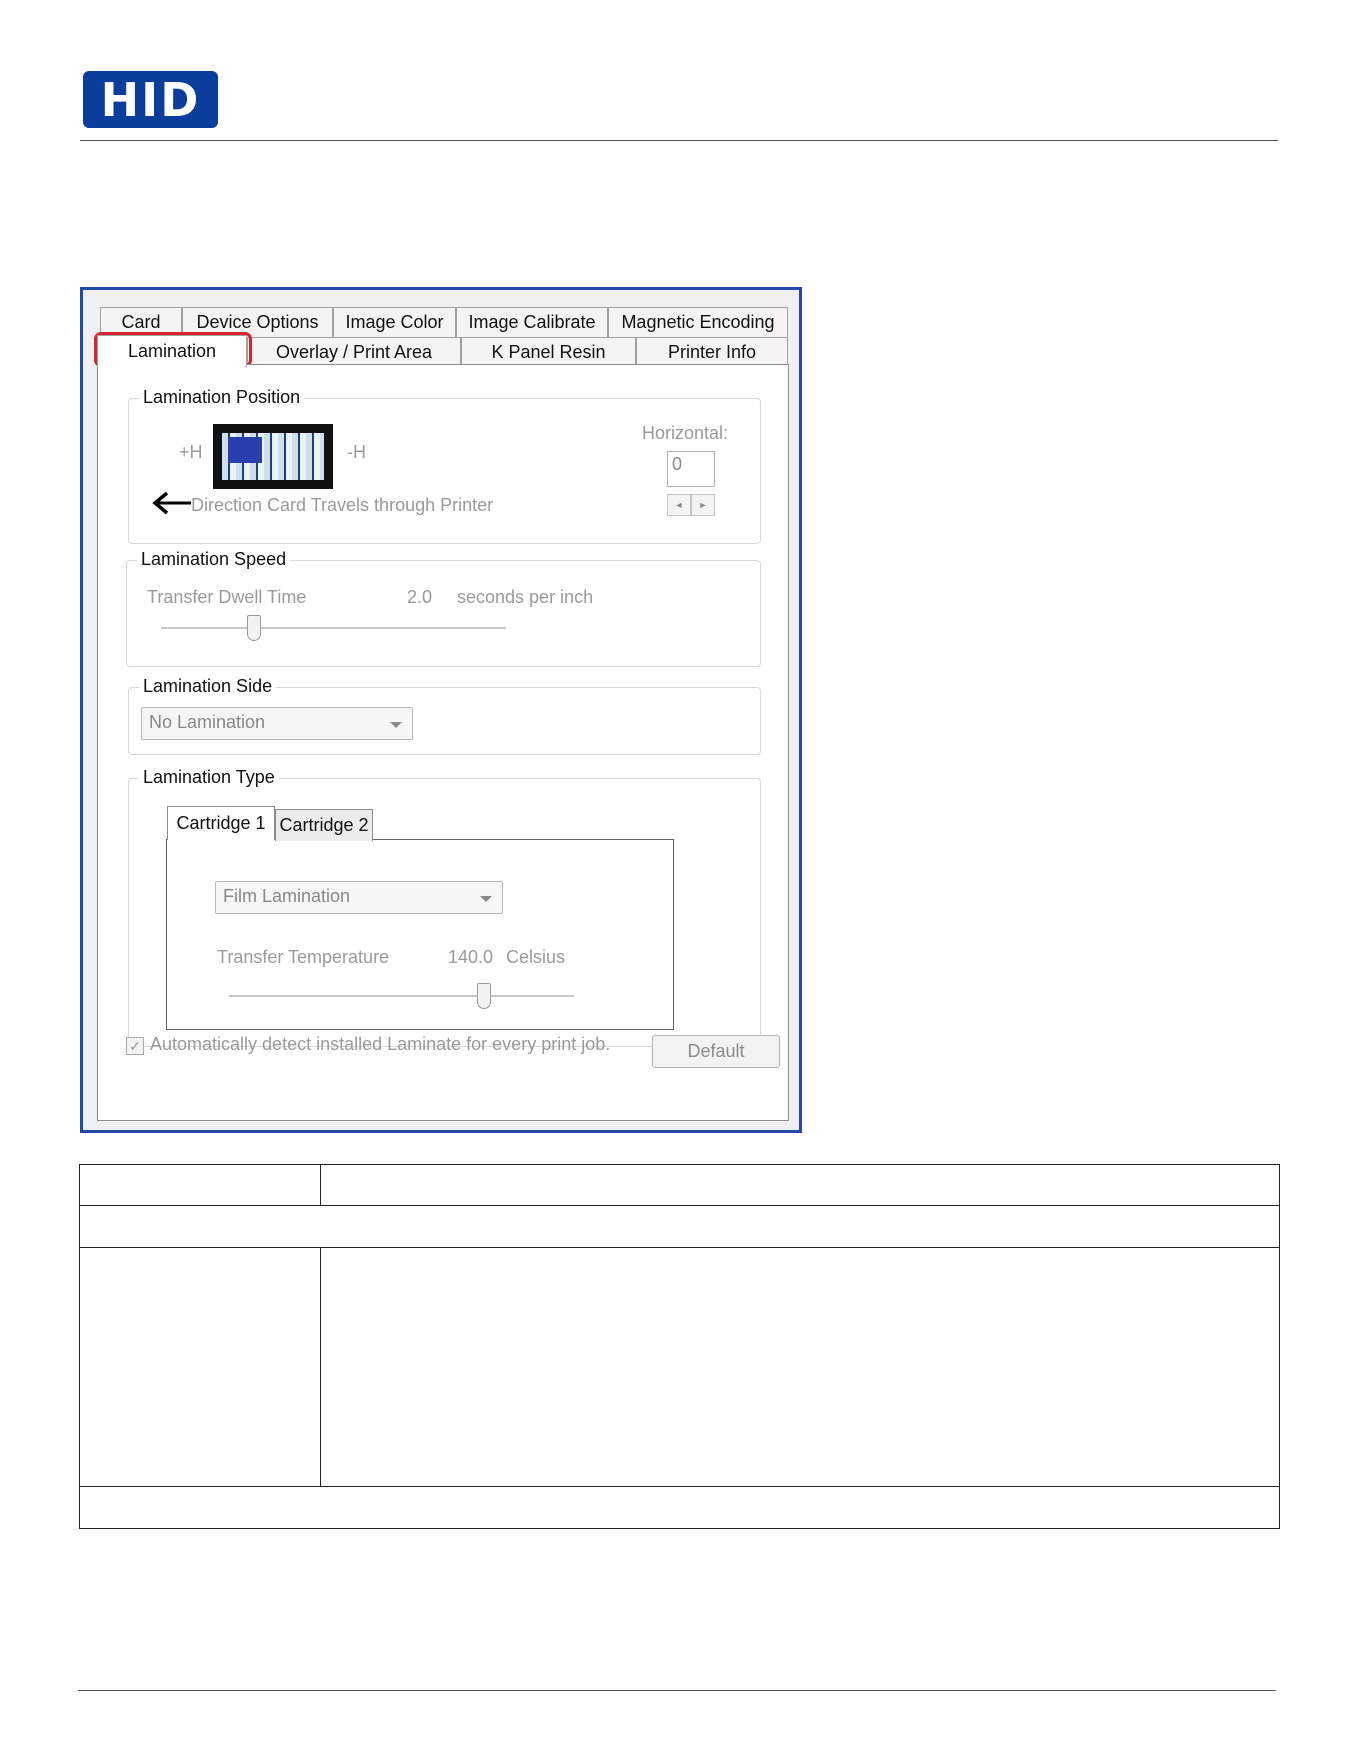  I want to click on lamination-type-title: Lamination Type, so click(209, 777).